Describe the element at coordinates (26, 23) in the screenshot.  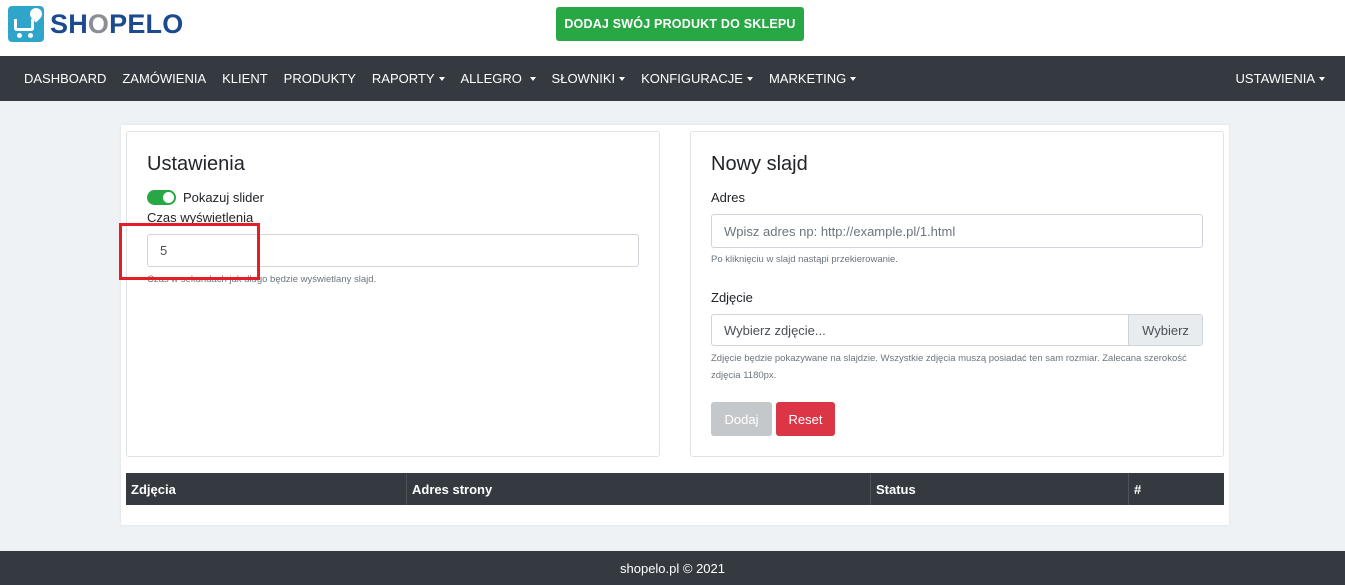
I see `cart-logo-icon` at that location.